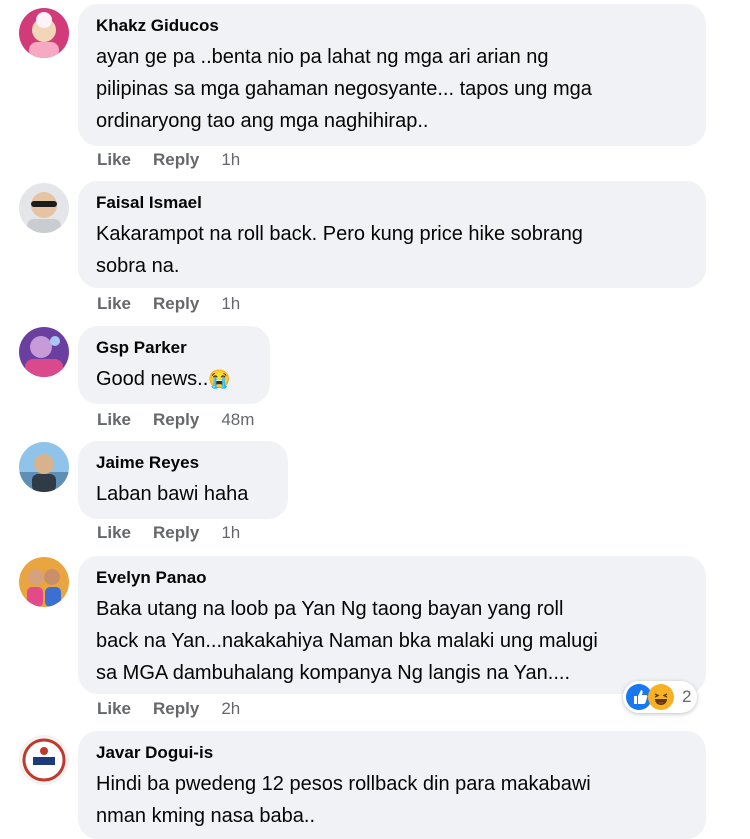  What do you see at coordinates (230, 709) in the screenshot?
I see `comment-timestamp: 2h` at bounding box center [230, 709].